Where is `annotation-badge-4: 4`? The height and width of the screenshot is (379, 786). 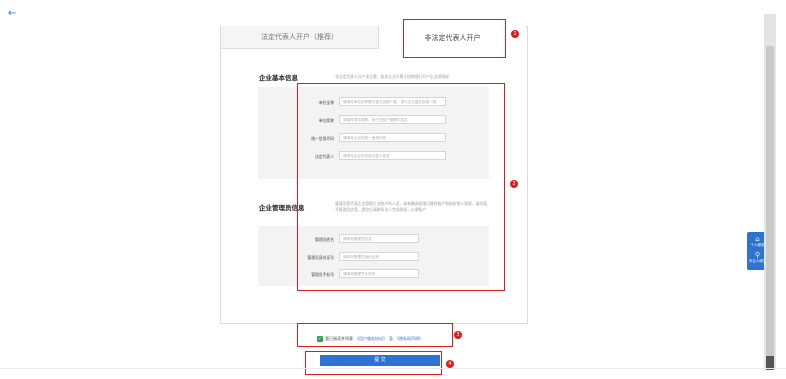 annotation-badge-4: 4 is located at coordinates (450, 364).